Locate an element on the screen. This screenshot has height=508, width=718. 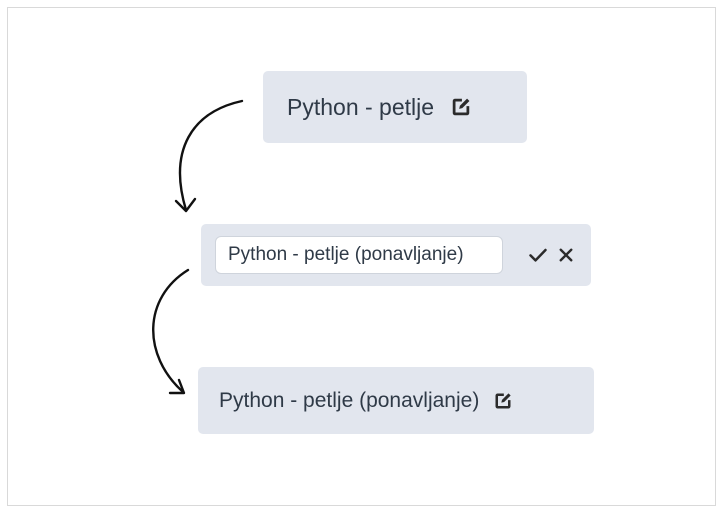
title-chip-view: Python - petlje is located at coordinates (395, 107).